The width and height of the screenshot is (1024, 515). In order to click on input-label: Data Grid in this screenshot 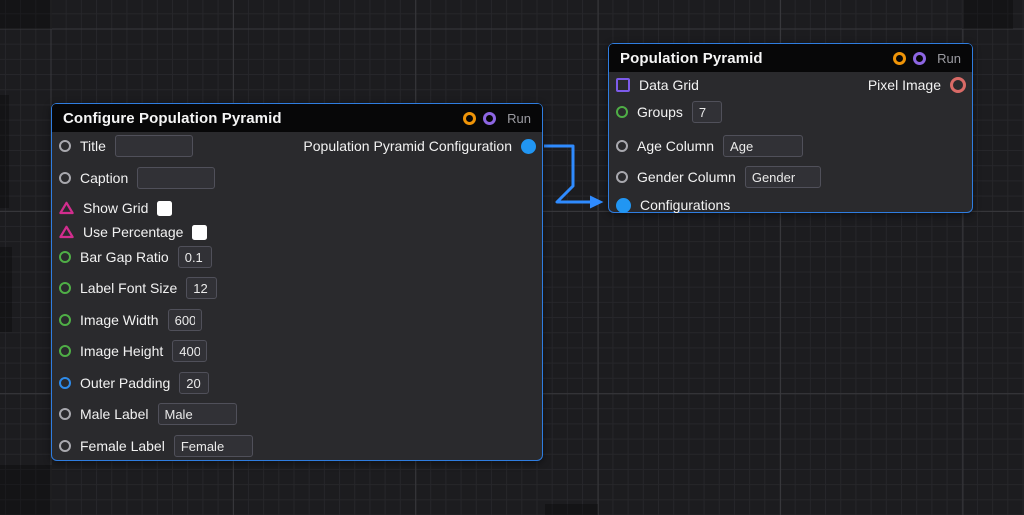, I will do `click(669, 85)`.